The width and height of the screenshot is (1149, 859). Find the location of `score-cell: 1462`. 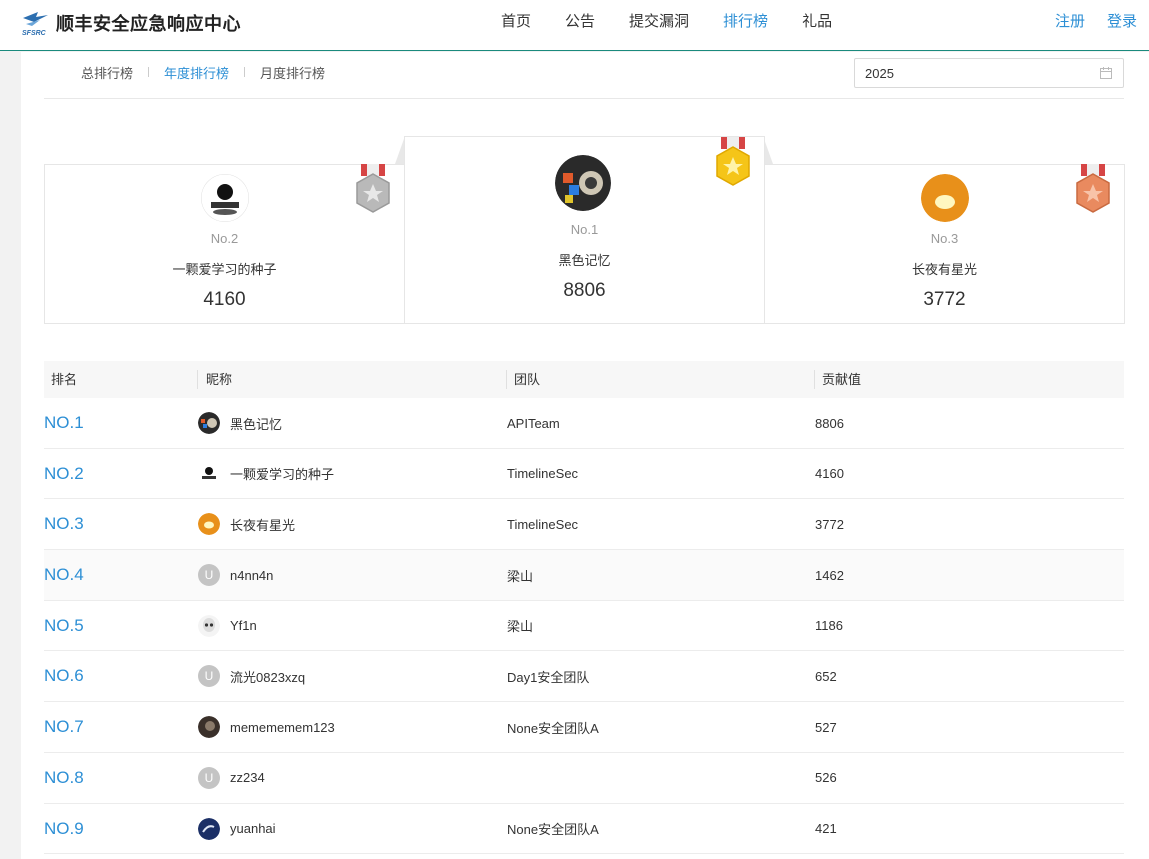

score-cell: 1462 is located at coordinates (829, 575).